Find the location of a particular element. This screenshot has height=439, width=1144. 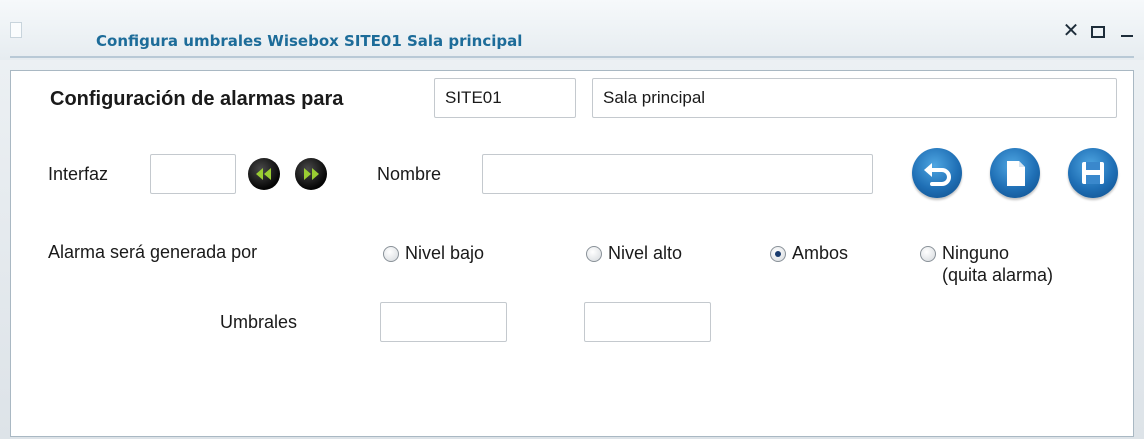

fast-forward-icon is located at coordinates (311, 174).